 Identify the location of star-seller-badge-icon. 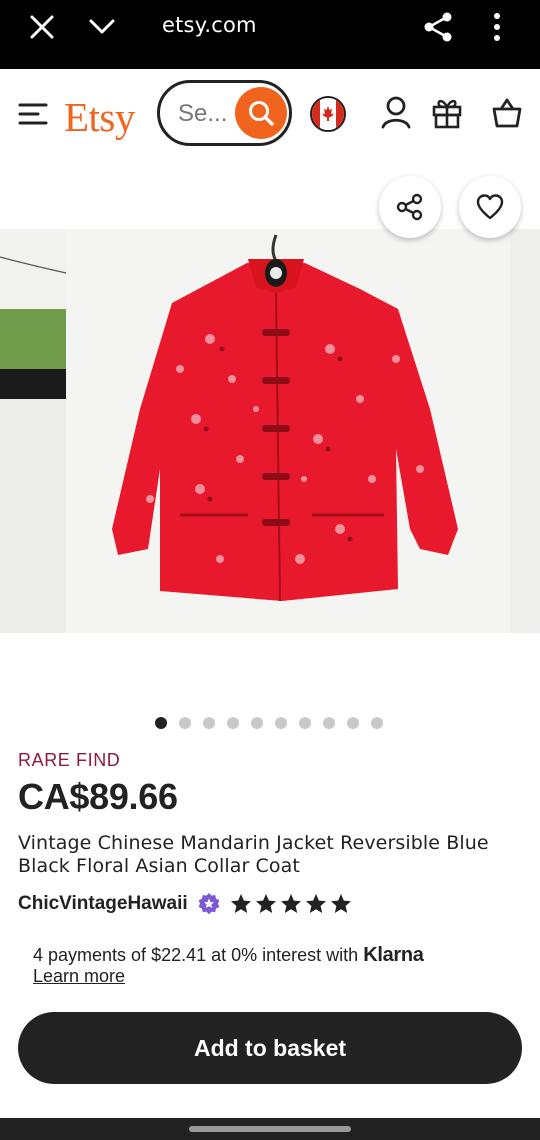
(208, 904).